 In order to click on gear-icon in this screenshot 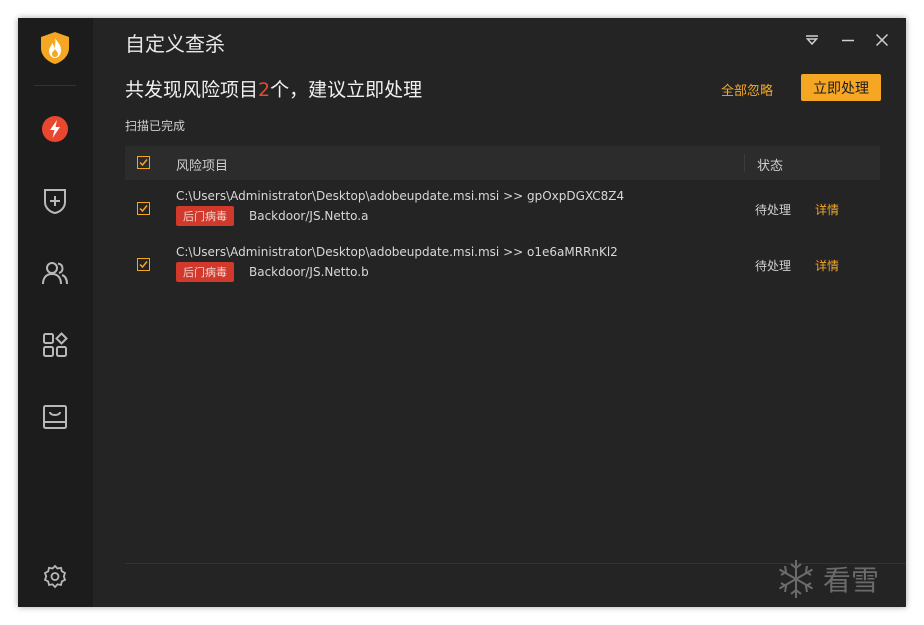, I will do `click(55, 576)`.